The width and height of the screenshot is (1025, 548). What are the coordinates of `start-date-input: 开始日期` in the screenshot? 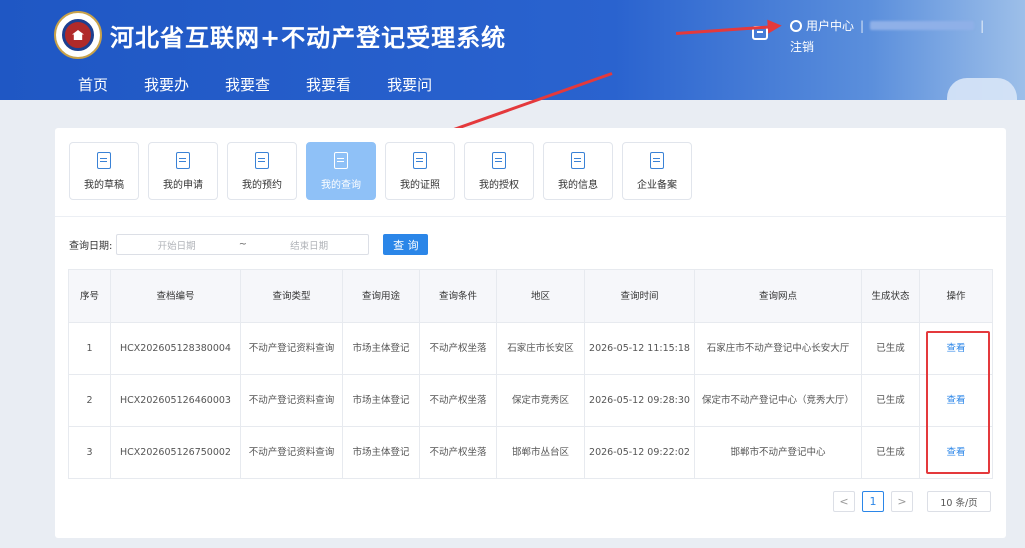 It's located at (176, 245).